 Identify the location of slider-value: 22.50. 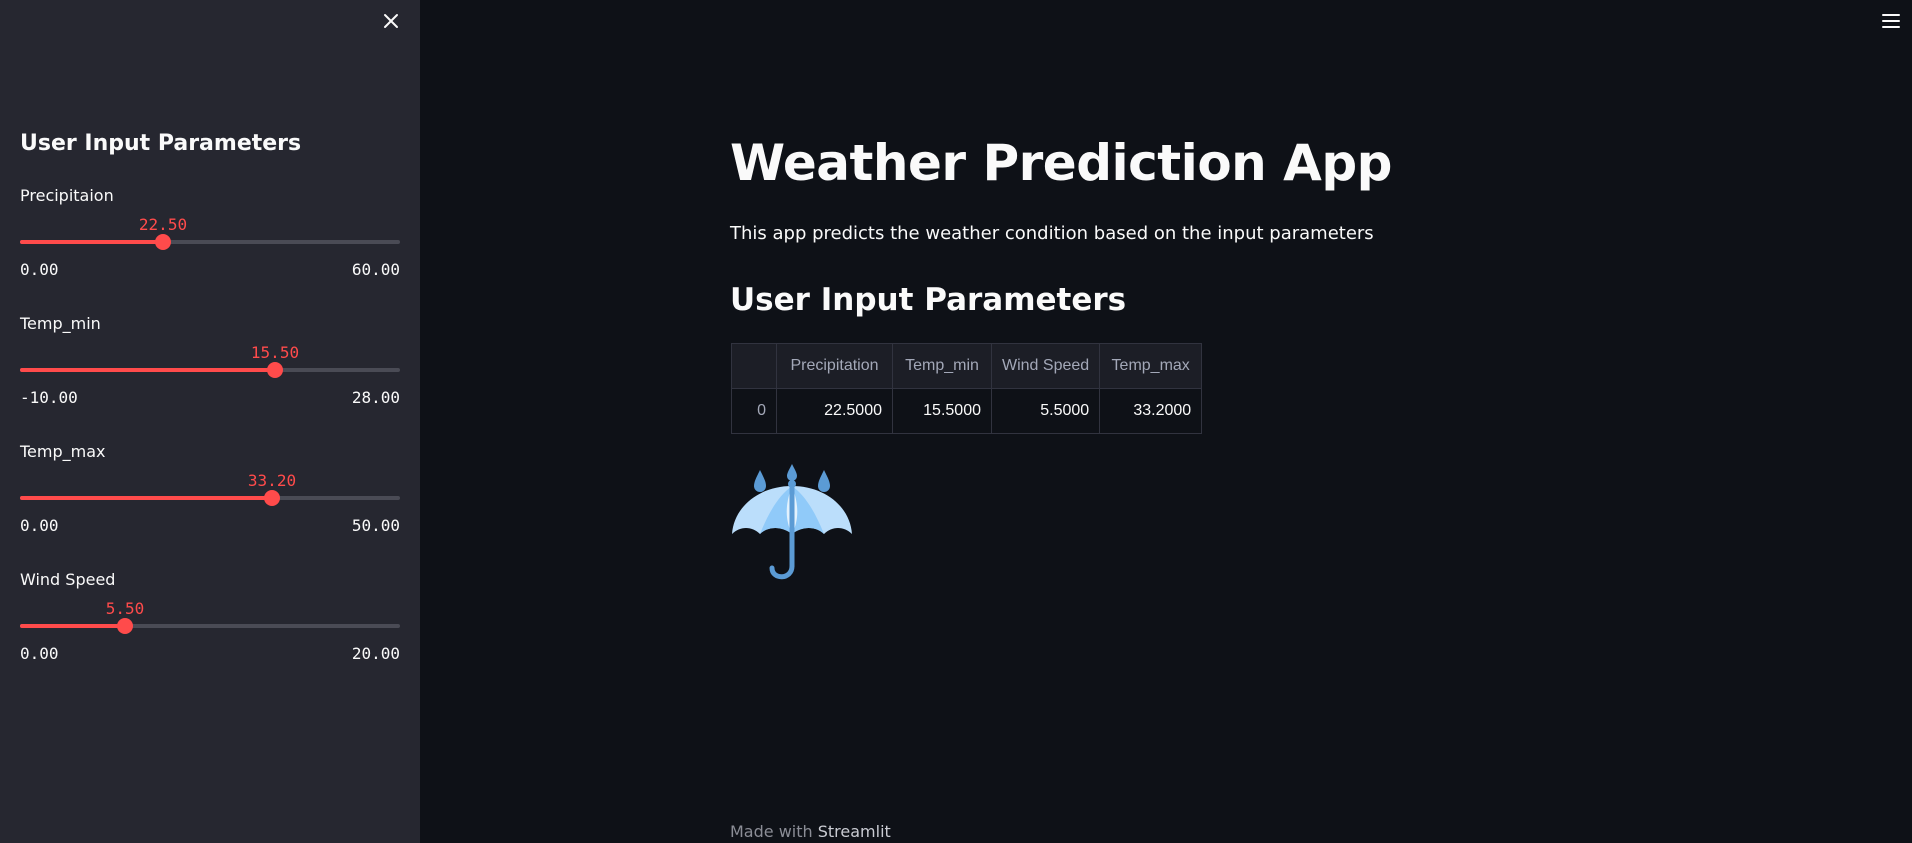
(163, 224).